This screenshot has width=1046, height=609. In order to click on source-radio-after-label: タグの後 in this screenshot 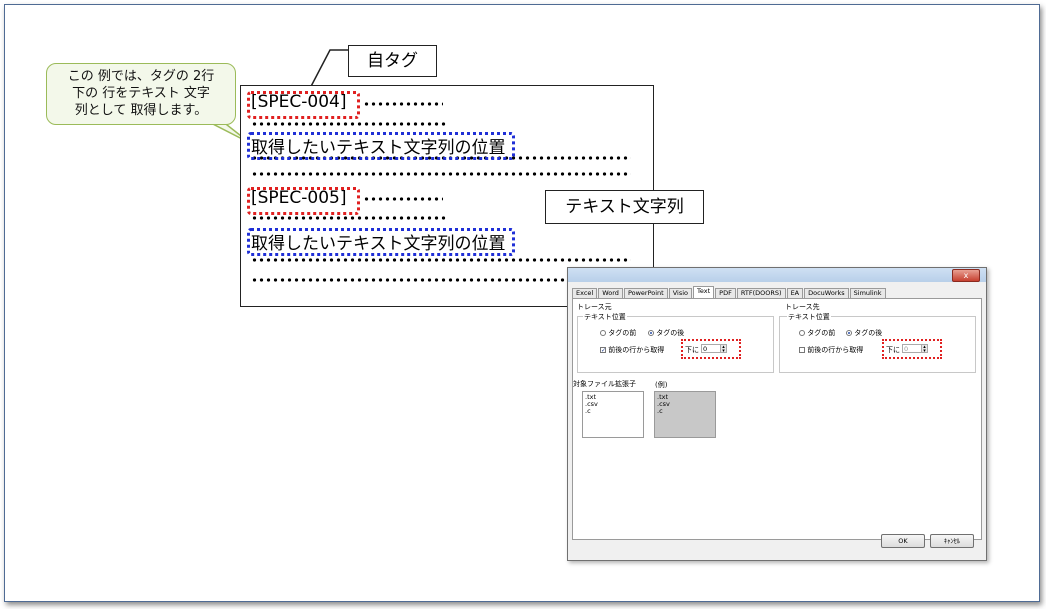, I will do `click(670, 333)`.